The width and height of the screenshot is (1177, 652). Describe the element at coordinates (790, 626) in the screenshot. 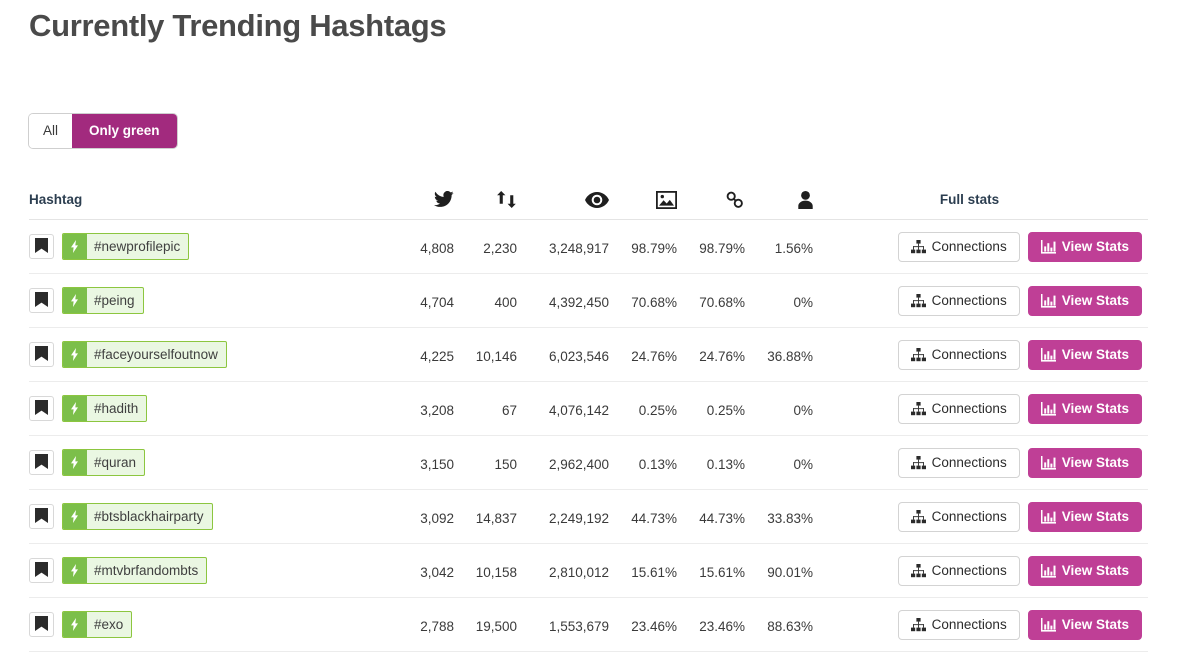

I see `users-percent: 88.63%` at that location.